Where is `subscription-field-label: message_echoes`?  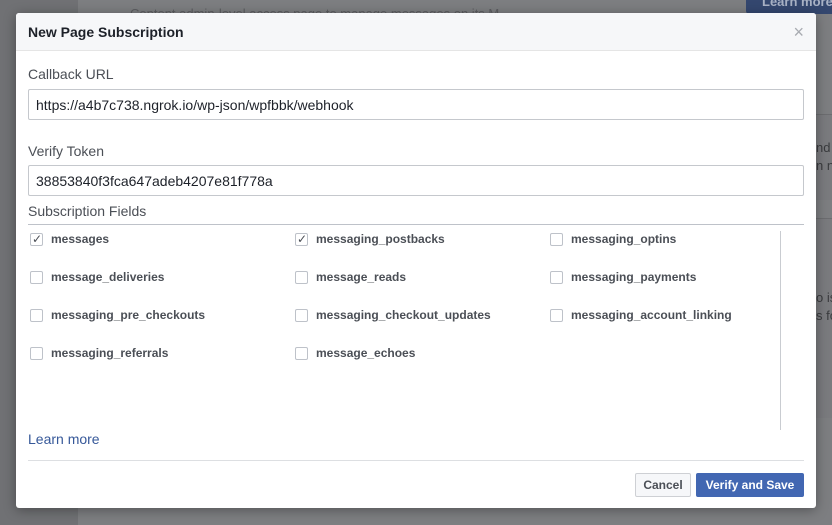
subscription-field-label: message_echoes is located at coordinates (366, 353).